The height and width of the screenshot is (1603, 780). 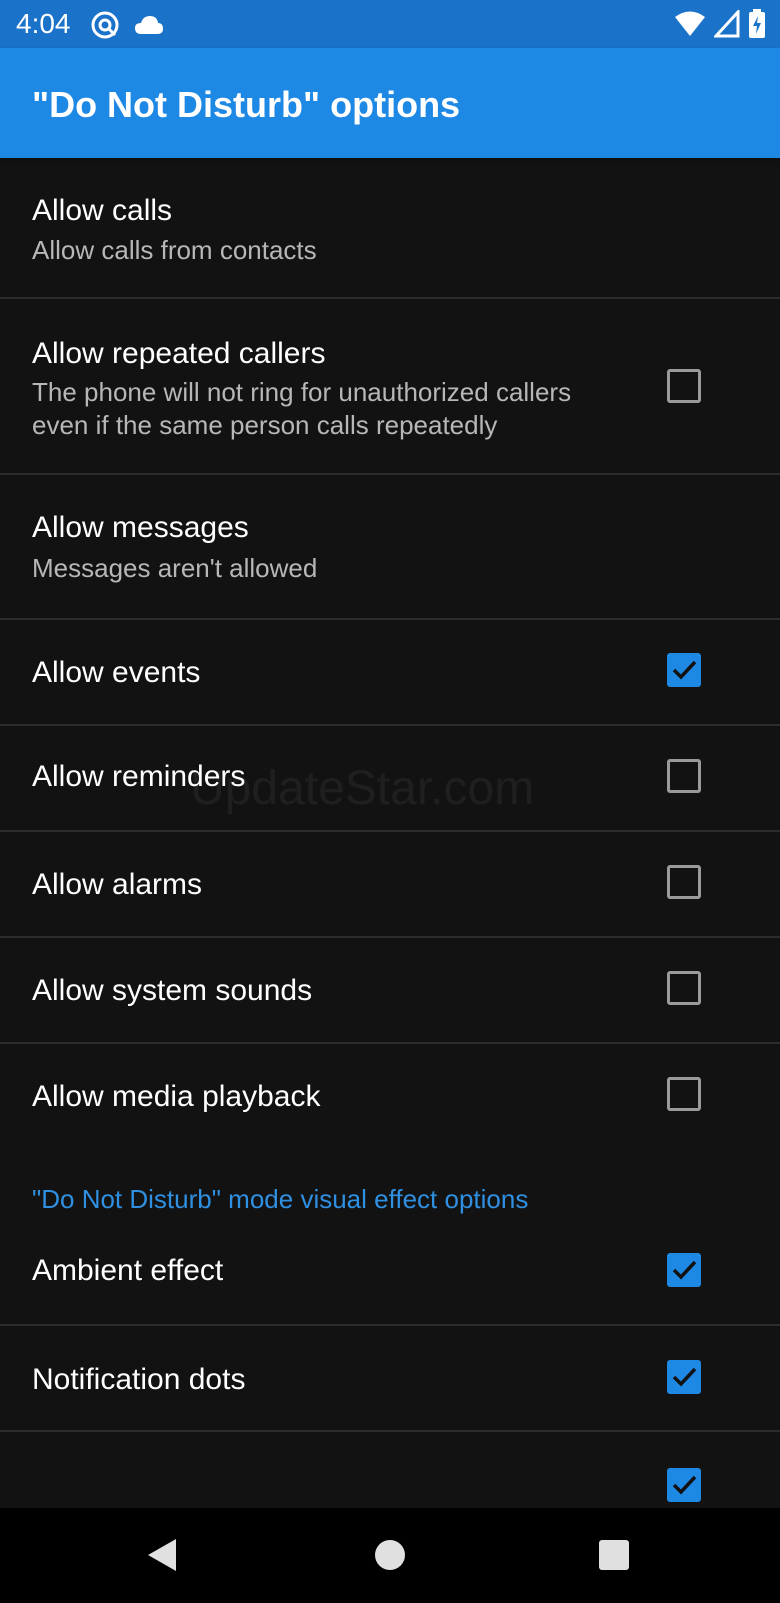 What do you see at coordinates (105, 27) in the screenshot?
I see `vpn-icon` at bounding box center [105, 27].